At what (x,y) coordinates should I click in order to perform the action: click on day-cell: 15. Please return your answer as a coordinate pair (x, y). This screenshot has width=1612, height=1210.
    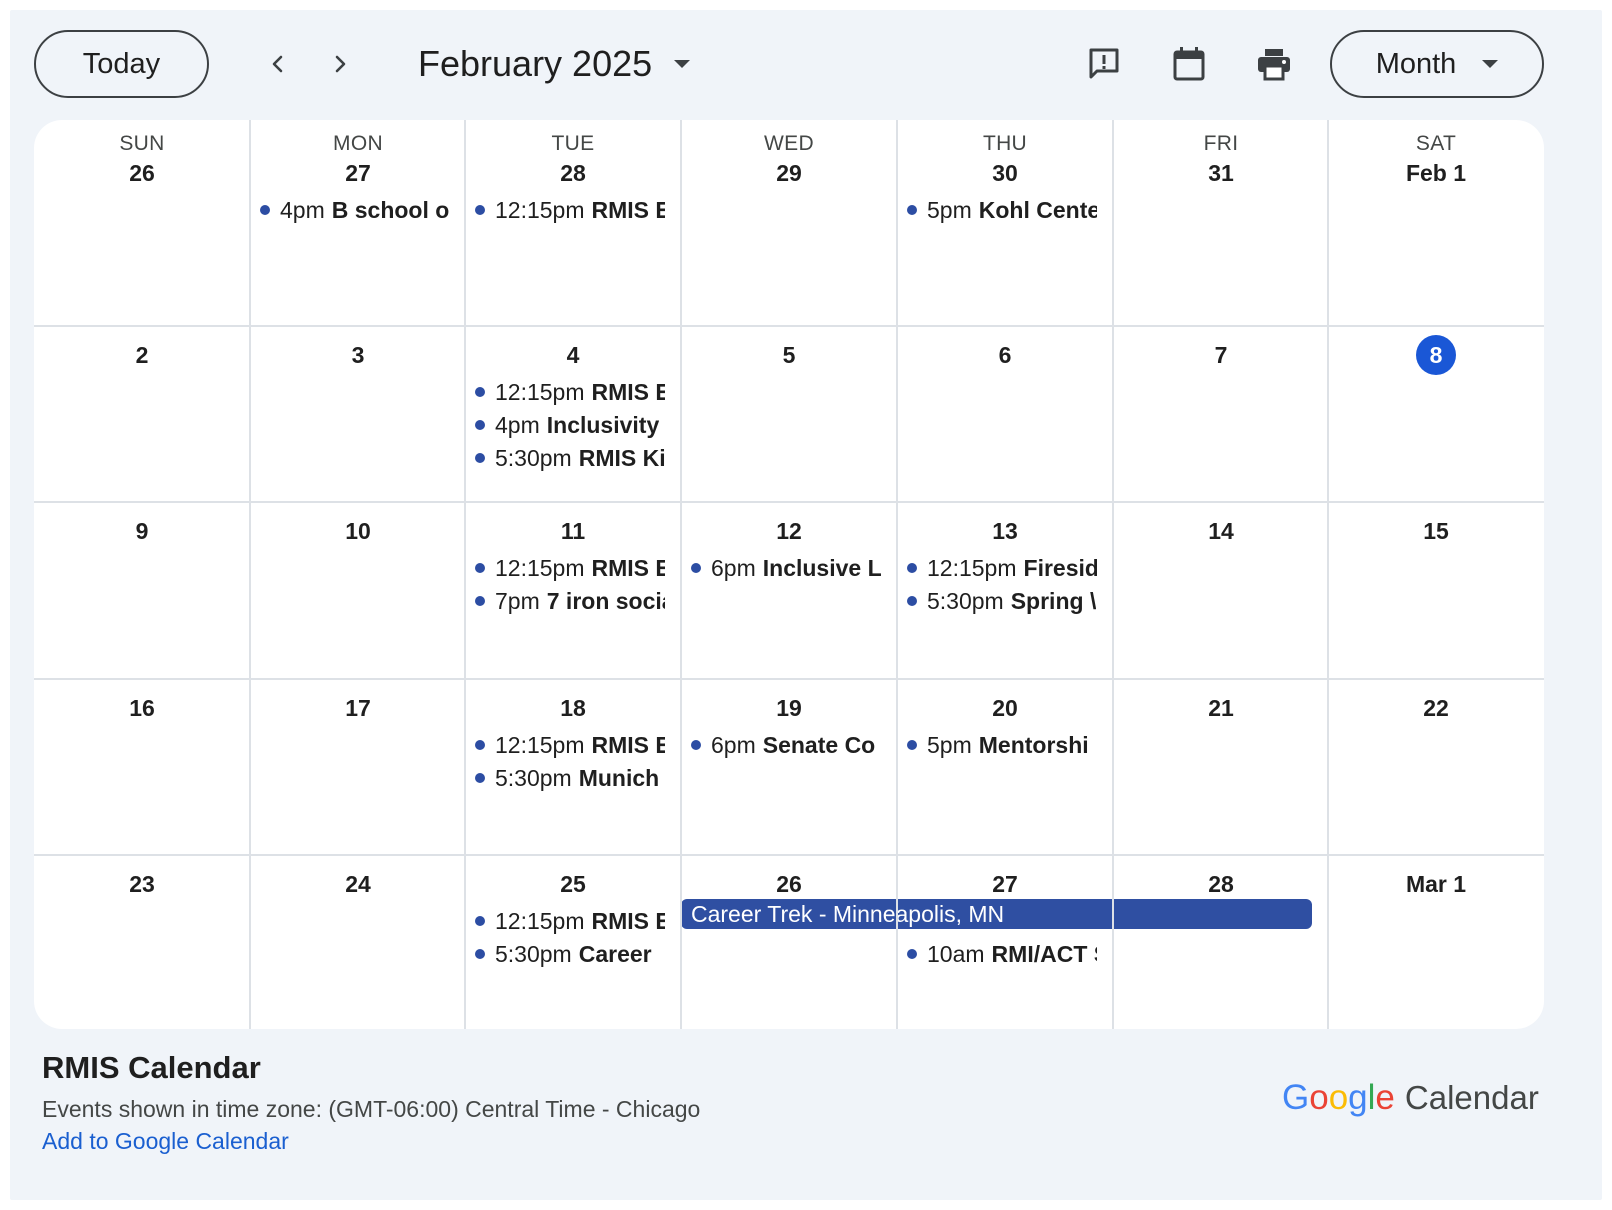
    Looking at the image, I should click on (1436, 590).